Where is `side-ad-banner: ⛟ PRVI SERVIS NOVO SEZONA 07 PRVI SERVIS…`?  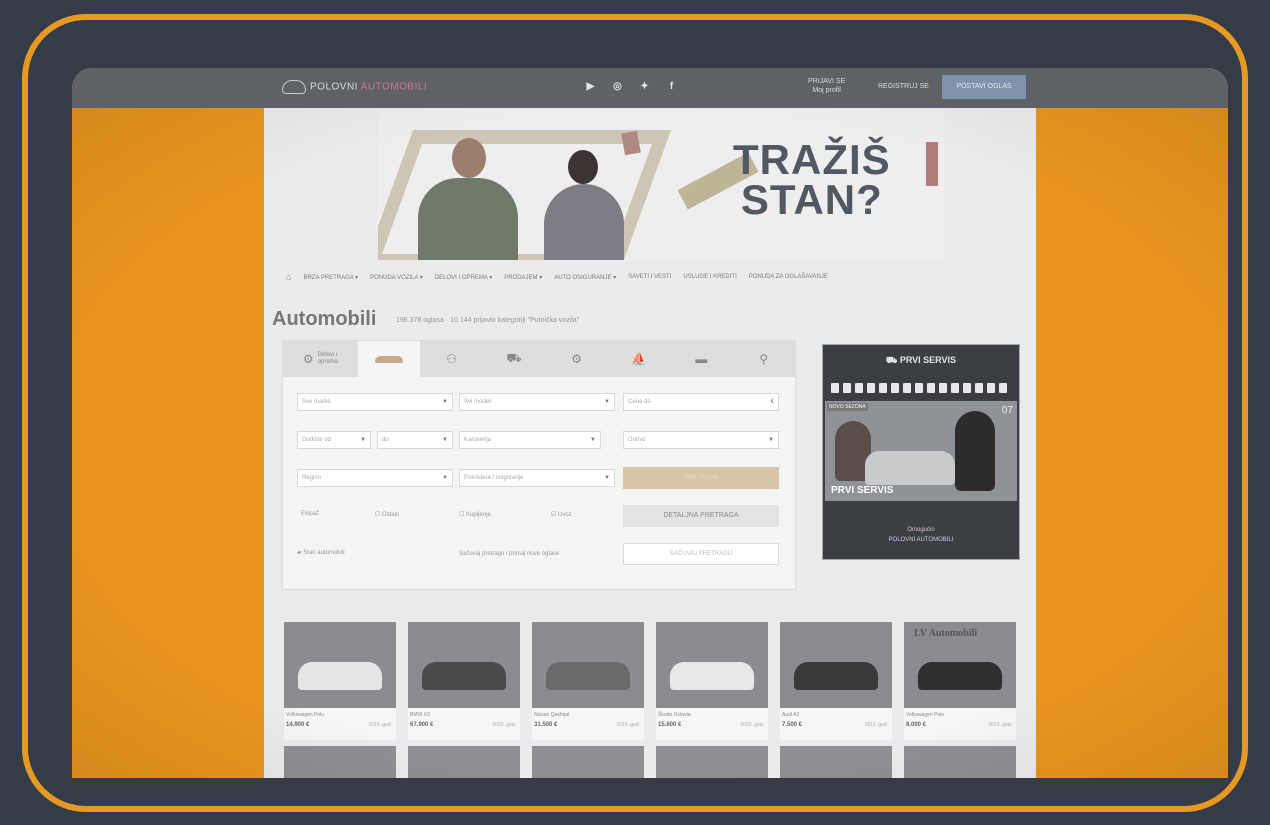
side-ad-banner: ⛟ PRVI SERVIS NOVO SEZONA 07 PRVI SERVIS… is located at coordinates (921, 452).